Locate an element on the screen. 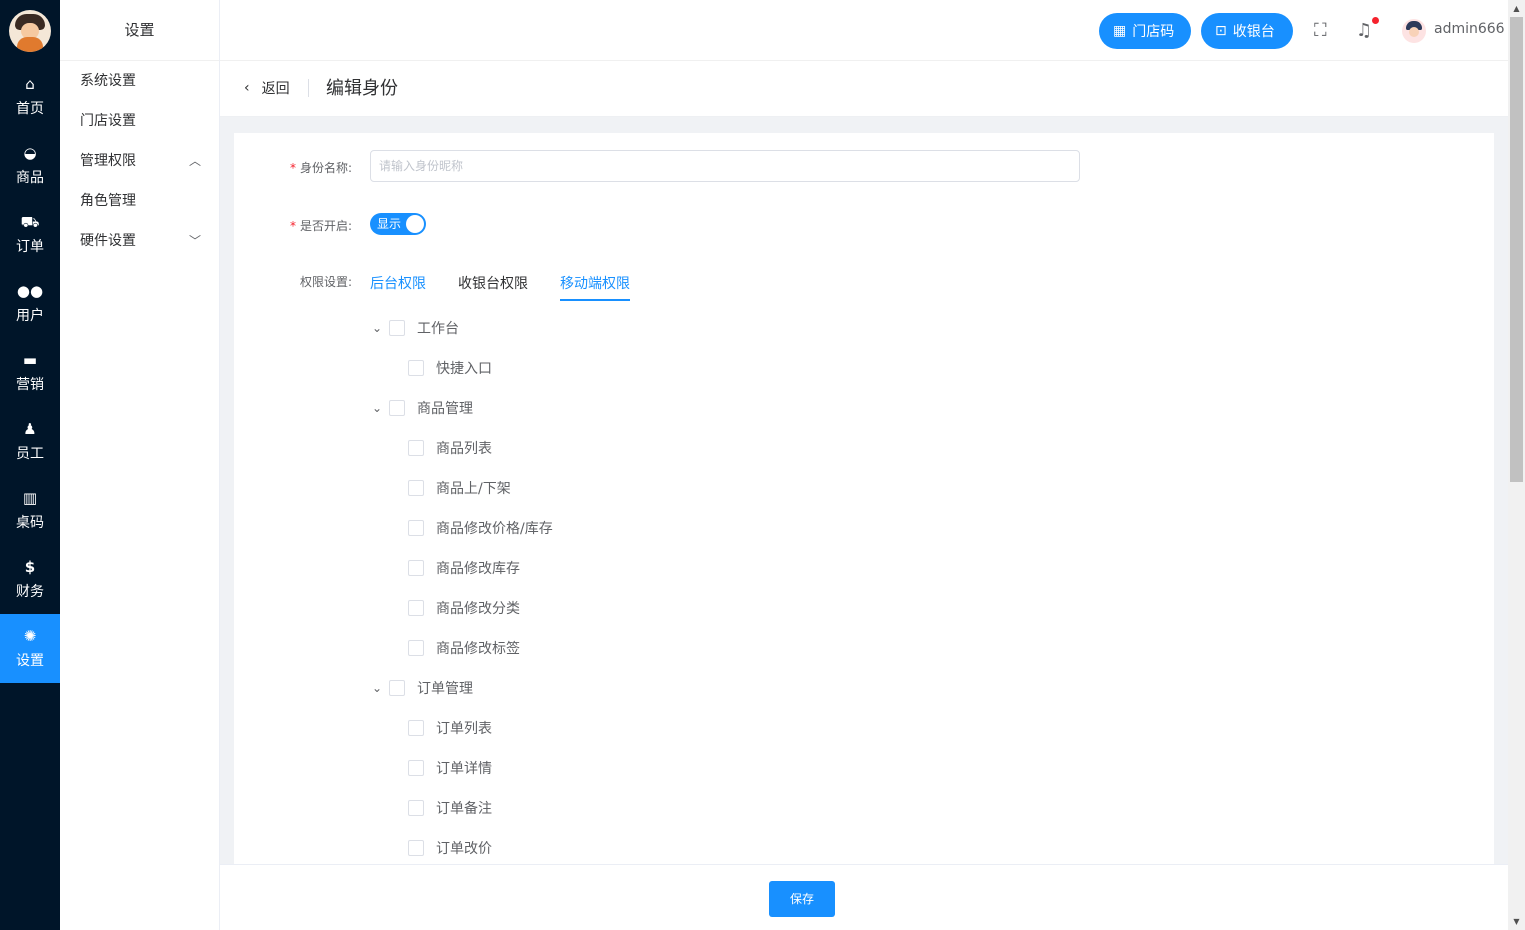 This screenshot has height=930, width=1525. cart-icon: ⛟ is located at coordinates (30, 221).